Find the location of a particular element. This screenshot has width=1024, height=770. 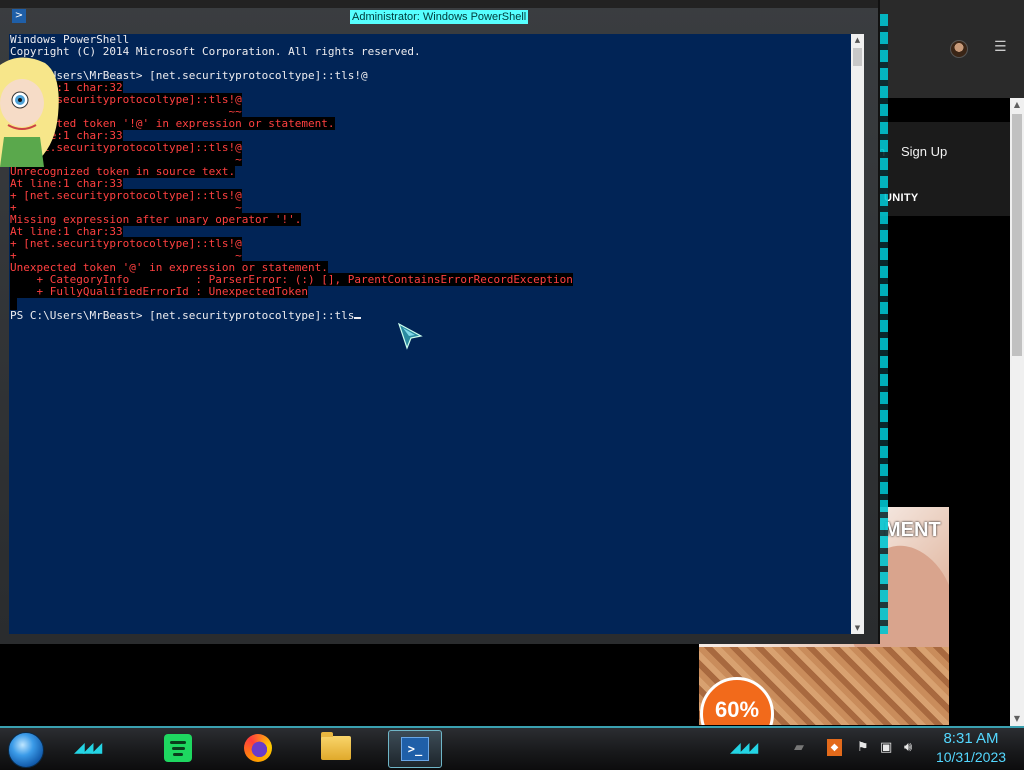

spotify-icon is located at coordinates (178, 748).